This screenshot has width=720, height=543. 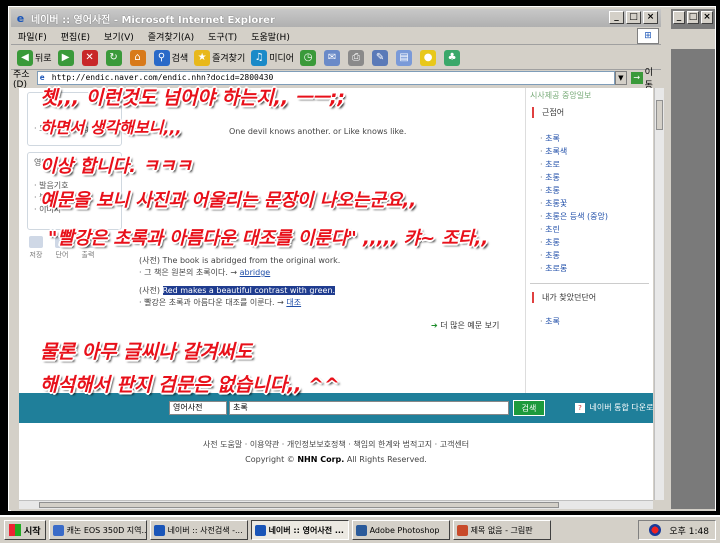 What do you see at coordinates (529, 408) in the screenshot?
I see `search-submit-button: 검색` at bounding box center [529, 408].